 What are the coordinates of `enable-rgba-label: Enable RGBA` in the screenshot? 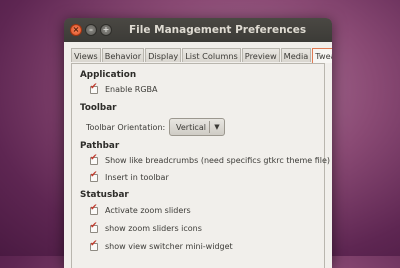 It's located at (131, 89).